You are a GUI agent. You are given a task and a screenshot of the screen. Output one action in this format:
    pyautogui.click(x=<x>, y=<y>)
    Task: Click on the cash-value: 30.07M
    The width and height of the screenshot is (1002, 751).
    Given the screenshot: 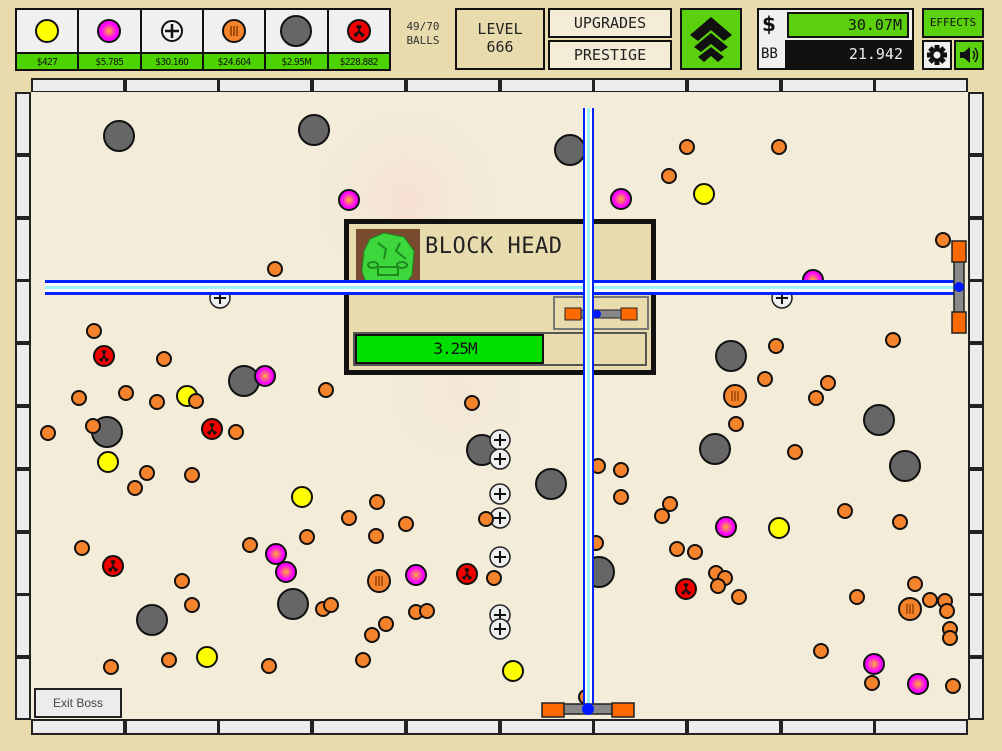 What is the action you would take?
    pyautogui.click(x=848, y=25)
    